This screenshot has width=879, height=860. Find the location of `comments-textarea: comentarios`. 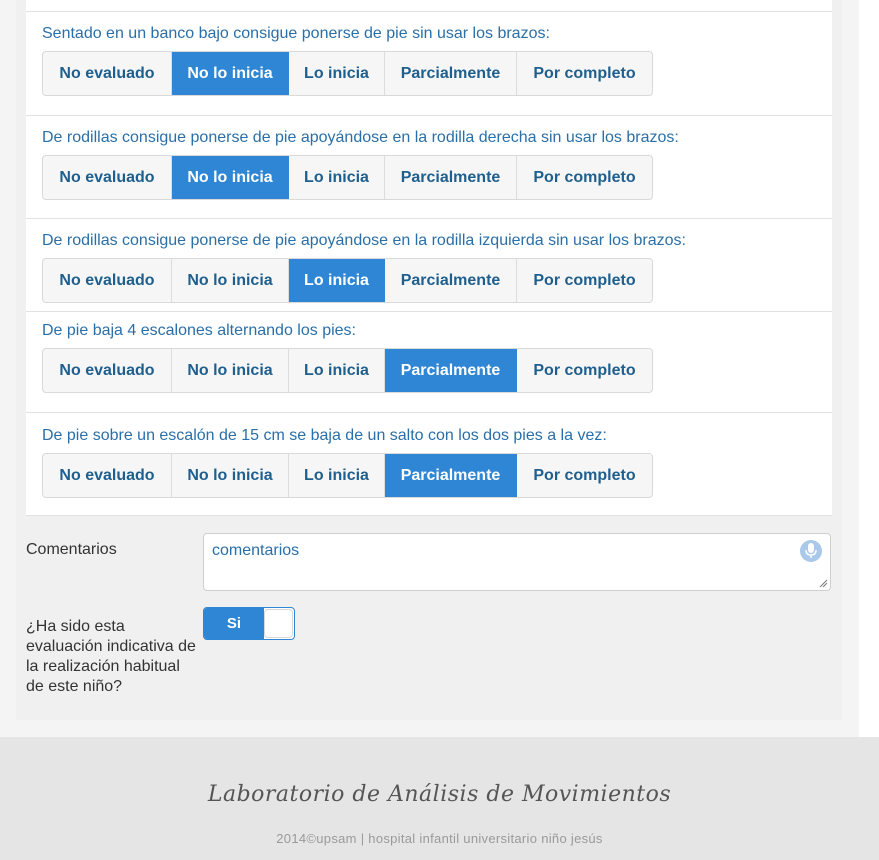

comments-textarea: comentarios is located at coordinates (517, 562).